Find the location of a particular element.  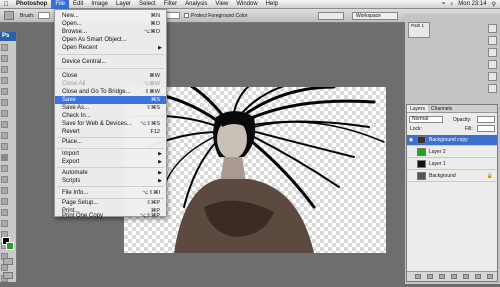

new-layer-icon is located at coordinates (478, 276).